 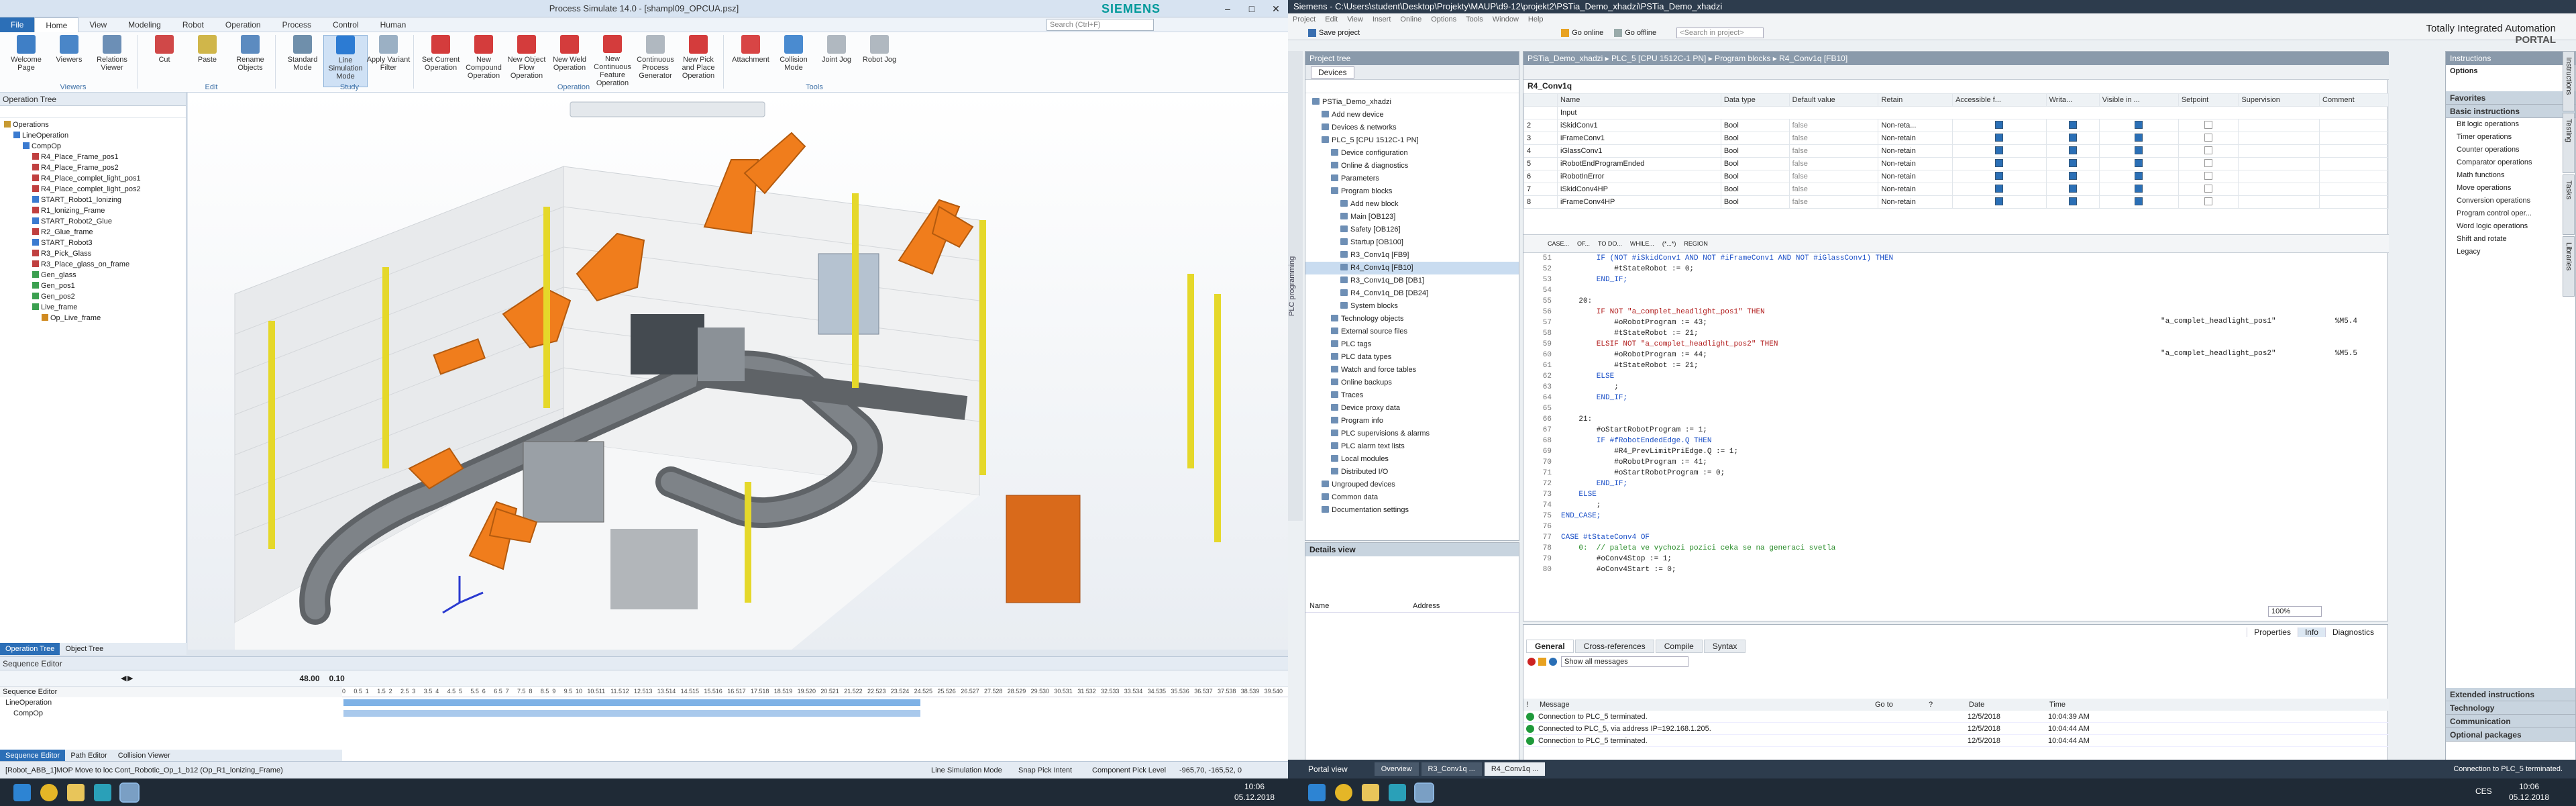 What do you see at coordinates (2510, 188) in the screenshot?
I see `instruction-folder: Move operations` at bounding box center [2510, 188].